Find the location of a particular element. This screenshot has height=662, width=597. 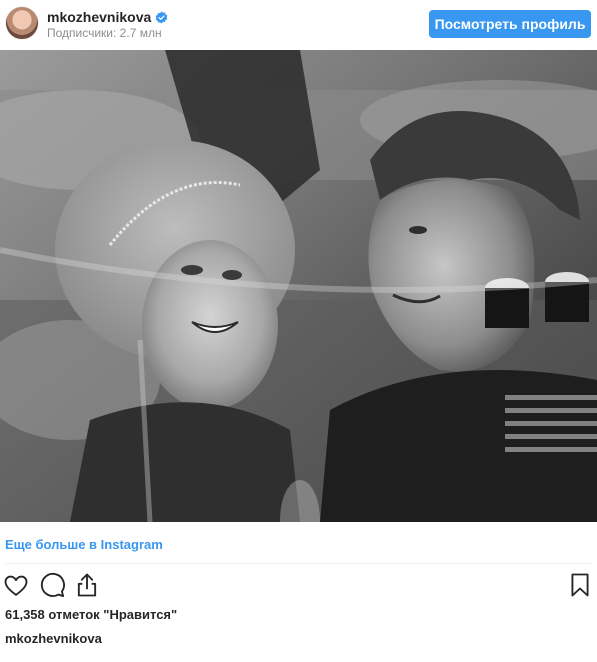

followers-count: Подписчики: 2.7 млн is located at coordinates (104, 33).